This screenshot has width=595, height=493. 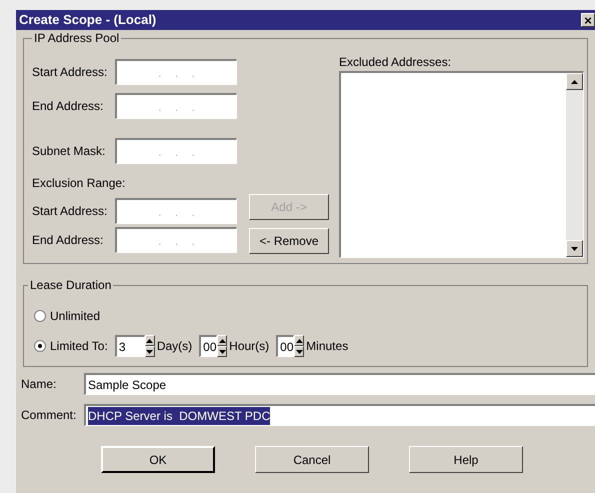 I want to click on field-label: Subnet Mask:, so click(x=69, y=151).